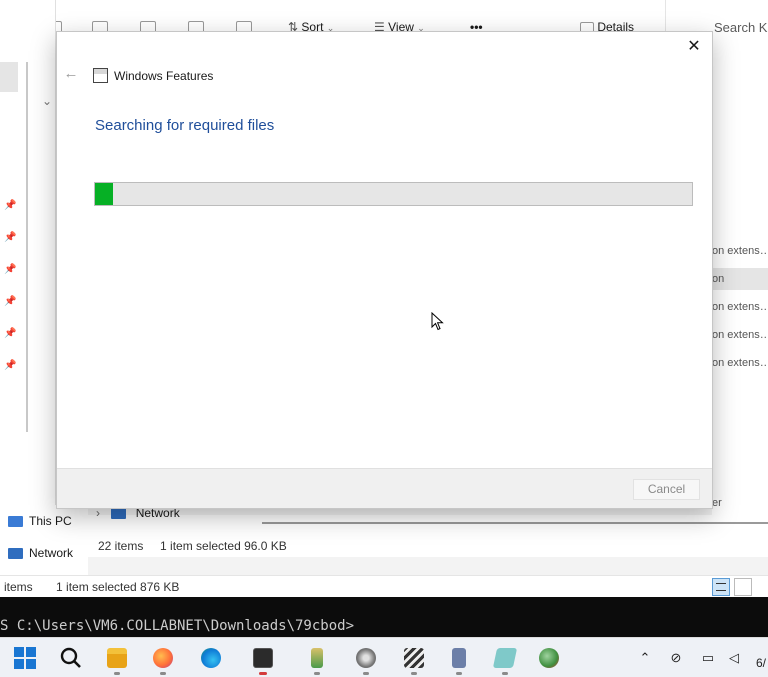 The width and height of the screenshot is (768, 677). I want to click on notepad-icon, so click(505, 658).